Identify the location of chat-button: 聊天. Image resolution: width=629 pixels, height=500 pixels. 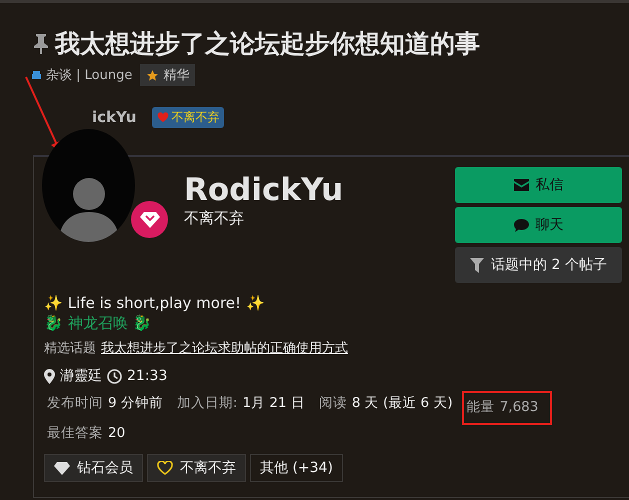
(538, 225).